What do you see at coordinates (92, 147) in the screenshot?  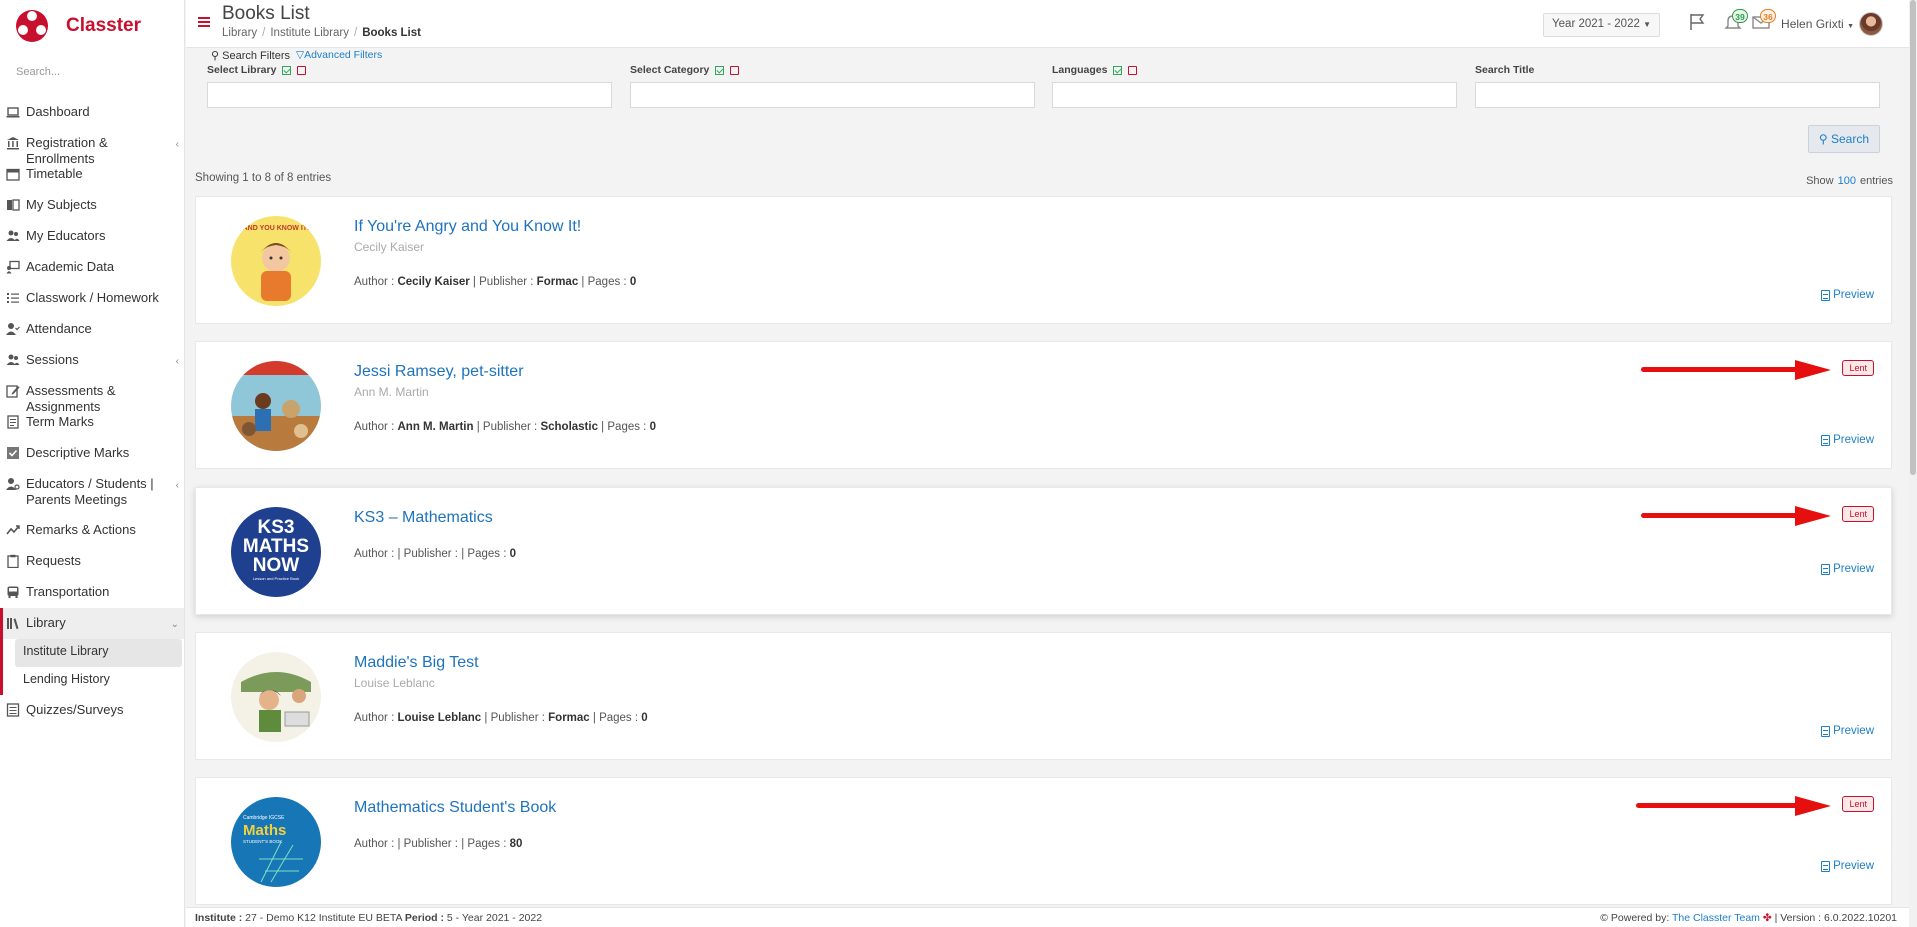 I see `sidebar-item-registration: Registration & Enrollments ‹` at bounding box center [92, 147].